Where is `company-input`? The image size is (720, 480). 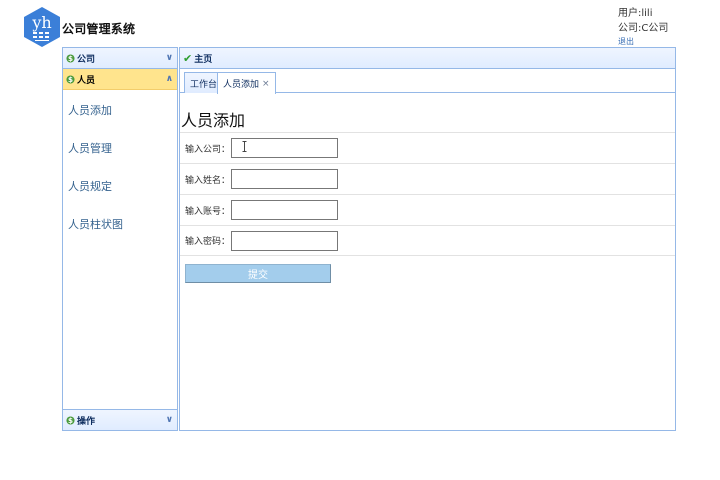 company-input is located at coordinates (284, 148).